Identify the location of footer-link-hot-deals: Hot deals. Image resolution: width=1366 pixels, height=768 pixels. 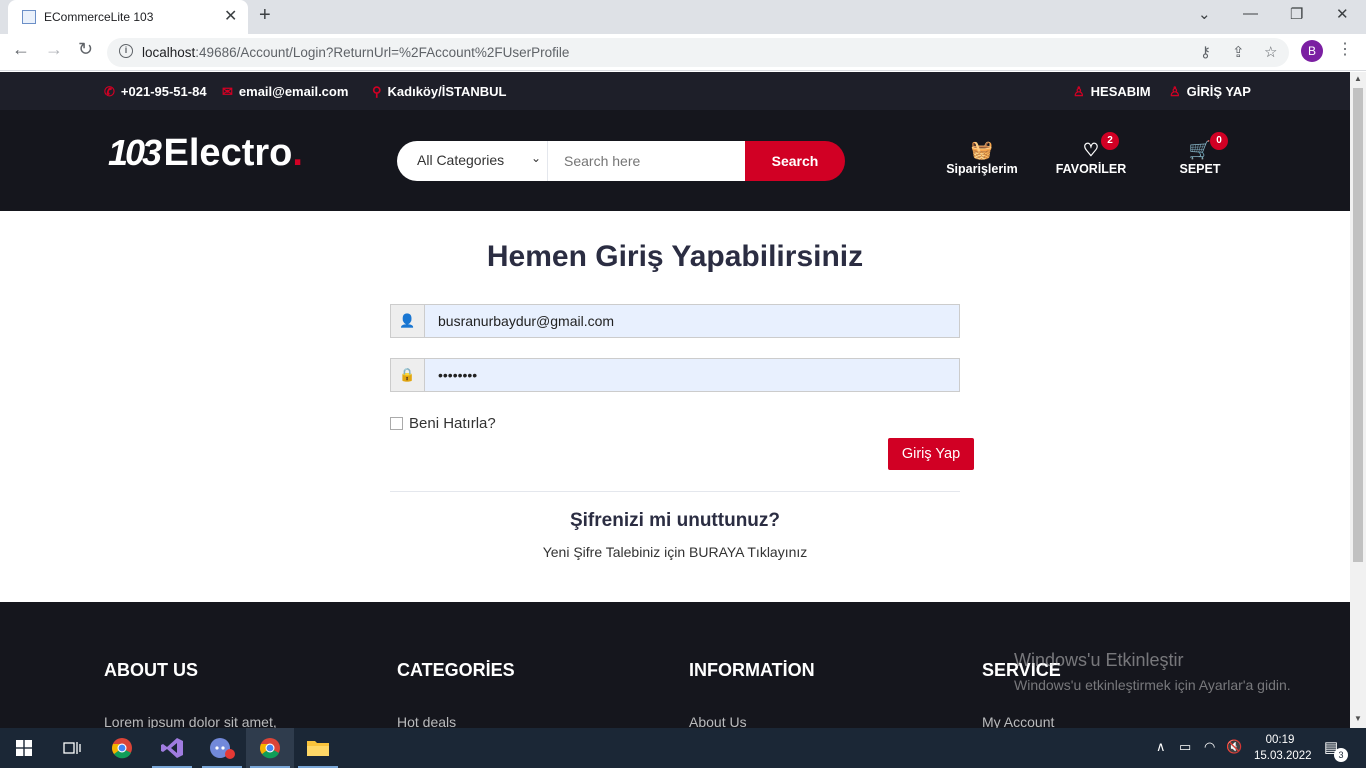
(426, 721).